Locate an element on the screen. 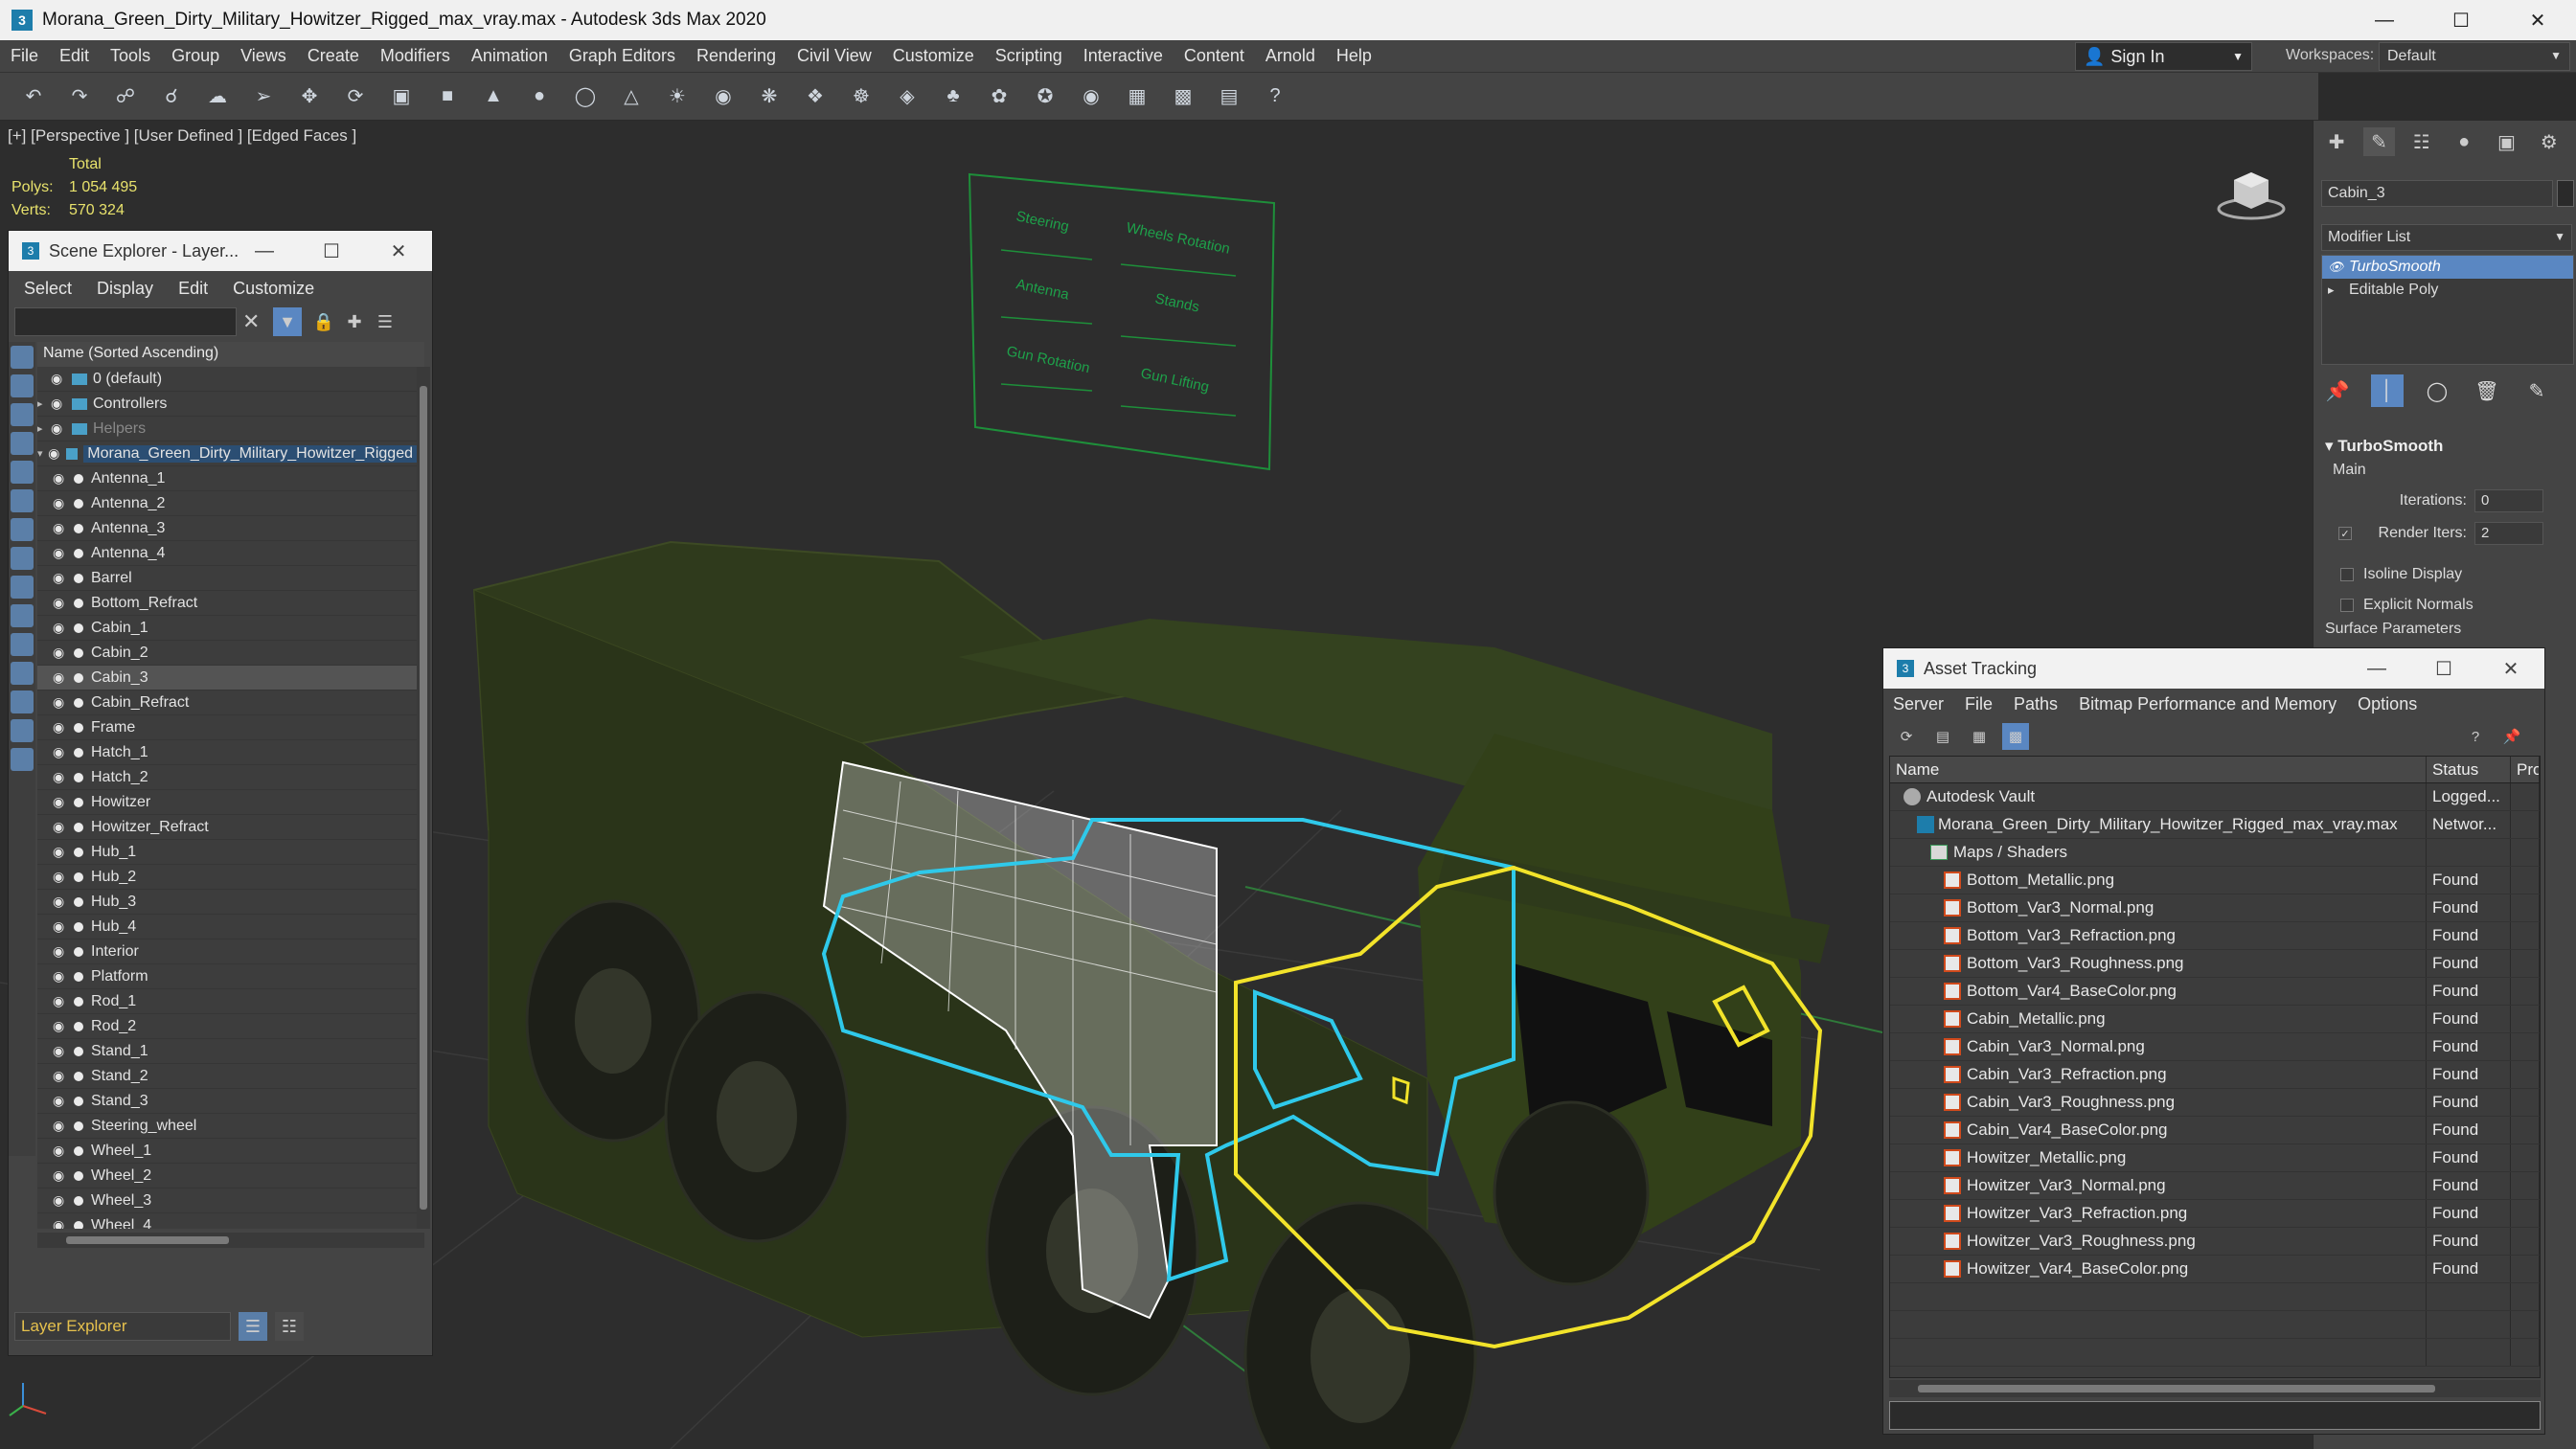  filter-icon: ▼ is located at coordinates (287, 321).